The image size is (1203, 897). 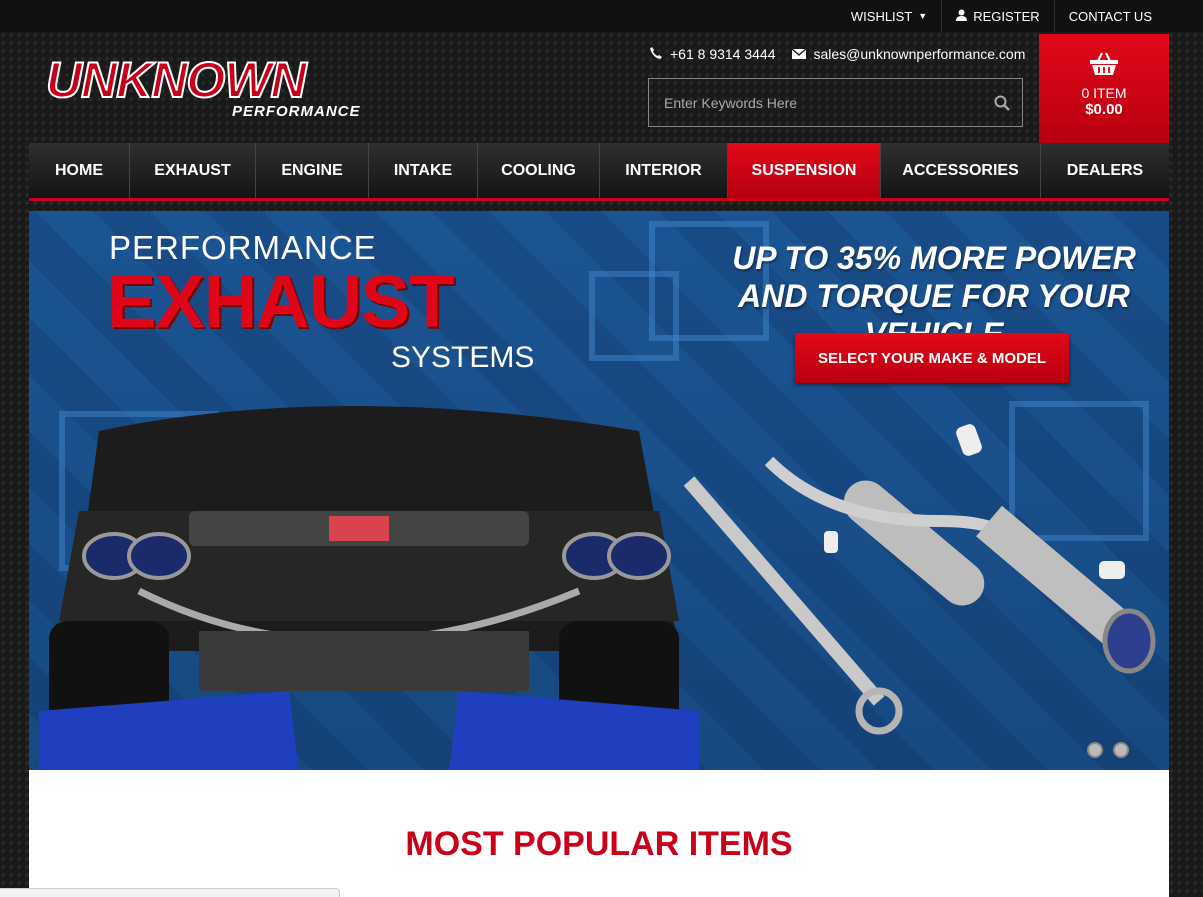 What do you see at coordinates (1104, 93) in the screenshot?
I see `cart-item-count: 0 ITEM` at bounding box center [1104, 93].